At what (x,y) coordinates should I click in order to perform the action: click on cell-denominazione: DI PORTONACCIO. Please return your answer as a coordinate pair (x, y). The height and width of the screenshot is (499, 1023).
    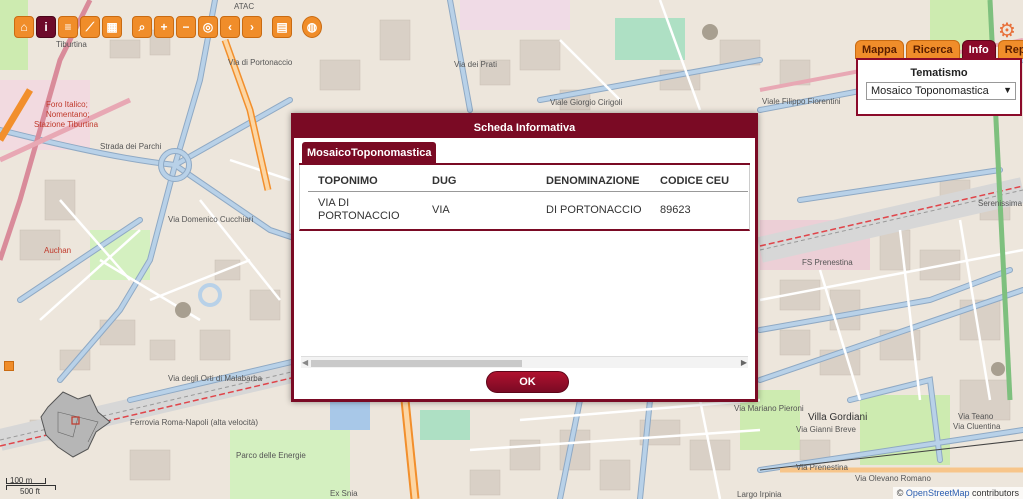
    Looking at the image, I should click on (594, 209).